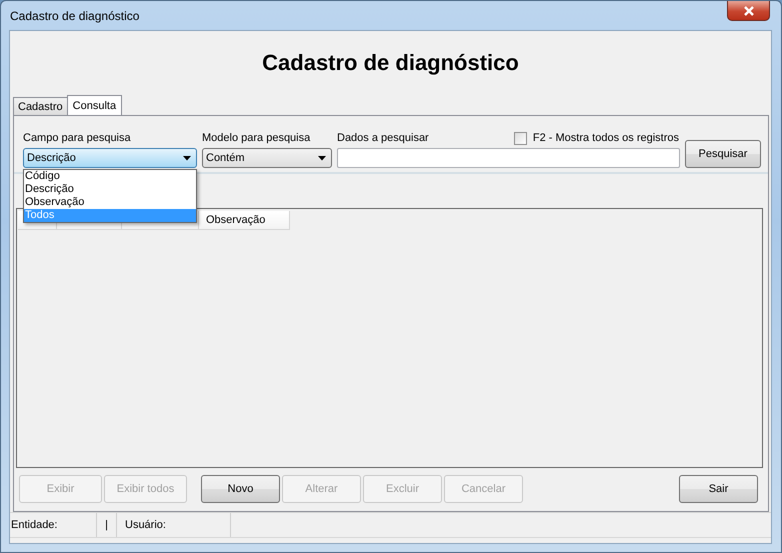 This screenshot has height=553, width=782. I want to click on window-title: Cadastro de diagnóstico, so click(75, 15).